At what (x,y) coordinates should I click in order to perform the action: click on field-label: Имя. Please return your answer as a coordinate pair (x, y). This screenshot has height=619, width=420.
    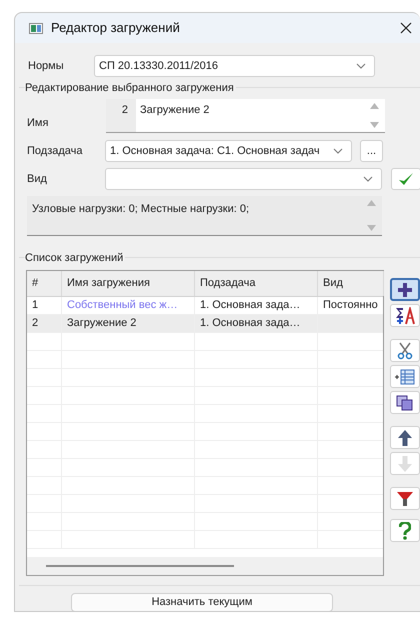
    Looking at the image, I should click on (38, 123).